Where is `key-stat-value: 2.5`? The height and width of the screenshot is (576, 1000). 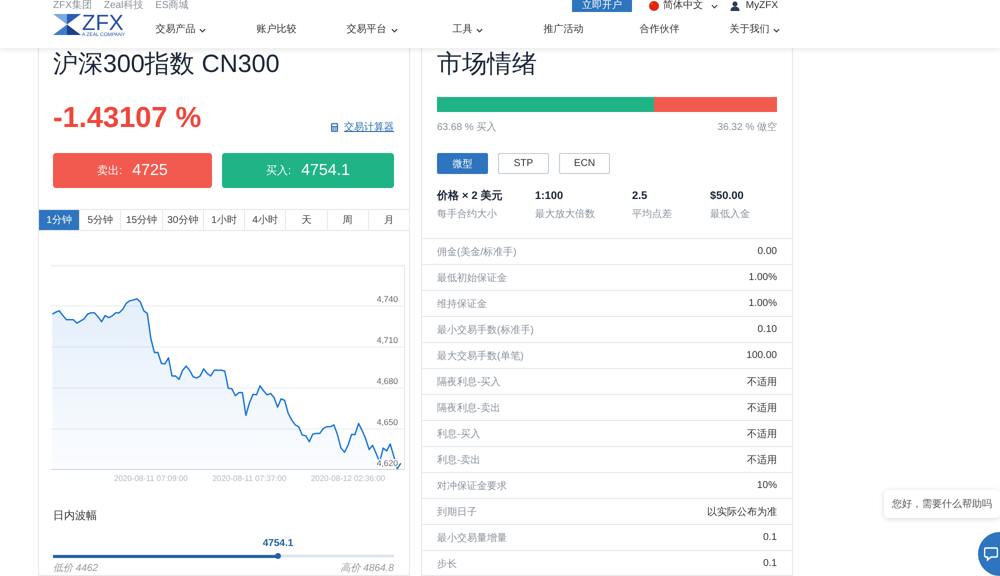
key-stat-value: 2.5 is located at coordinates (640, 196).